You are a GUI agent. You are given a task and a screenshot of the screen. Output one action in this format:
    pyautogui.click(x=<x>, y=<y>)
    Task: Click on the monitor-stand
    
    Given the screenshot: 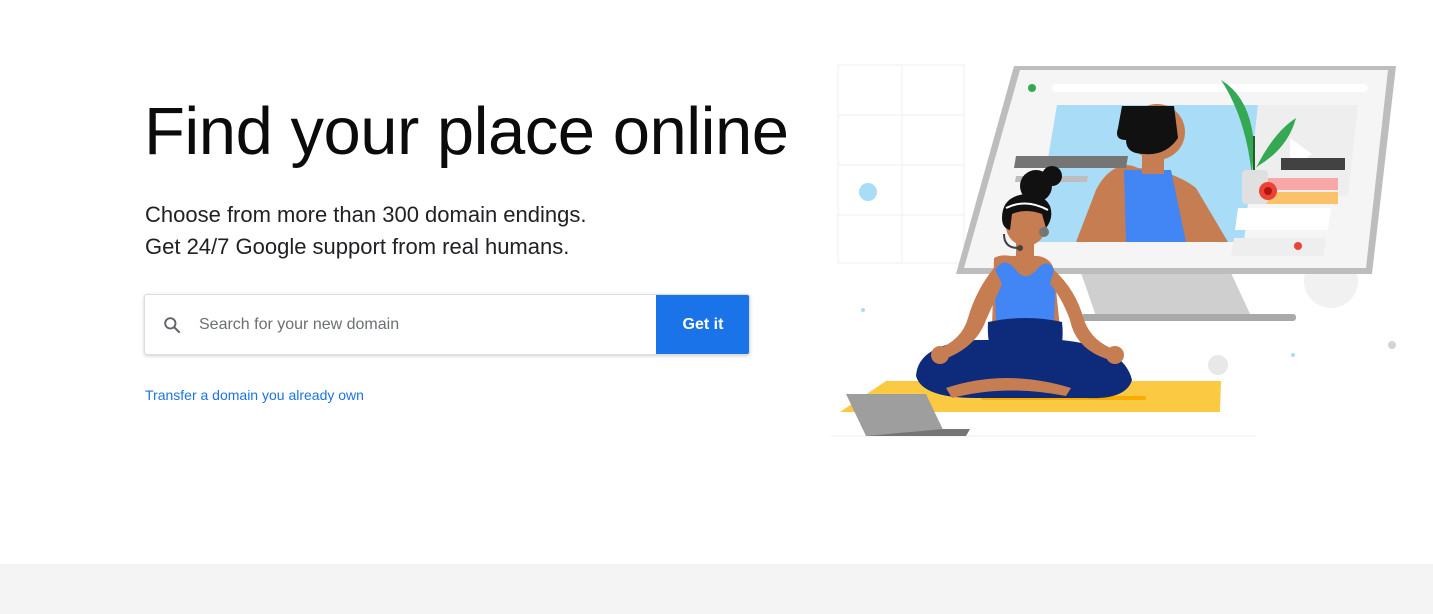 What is the action you would take?
    pyautogui.click(x=1166, y=294)
    